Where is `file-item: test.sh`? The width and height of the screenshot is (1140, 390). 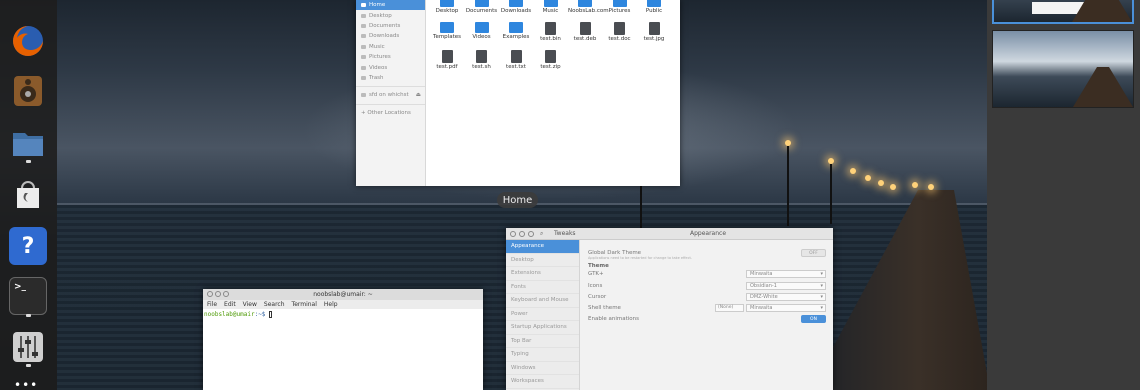 file-item: test.sh is located at coordinates (482, 60).